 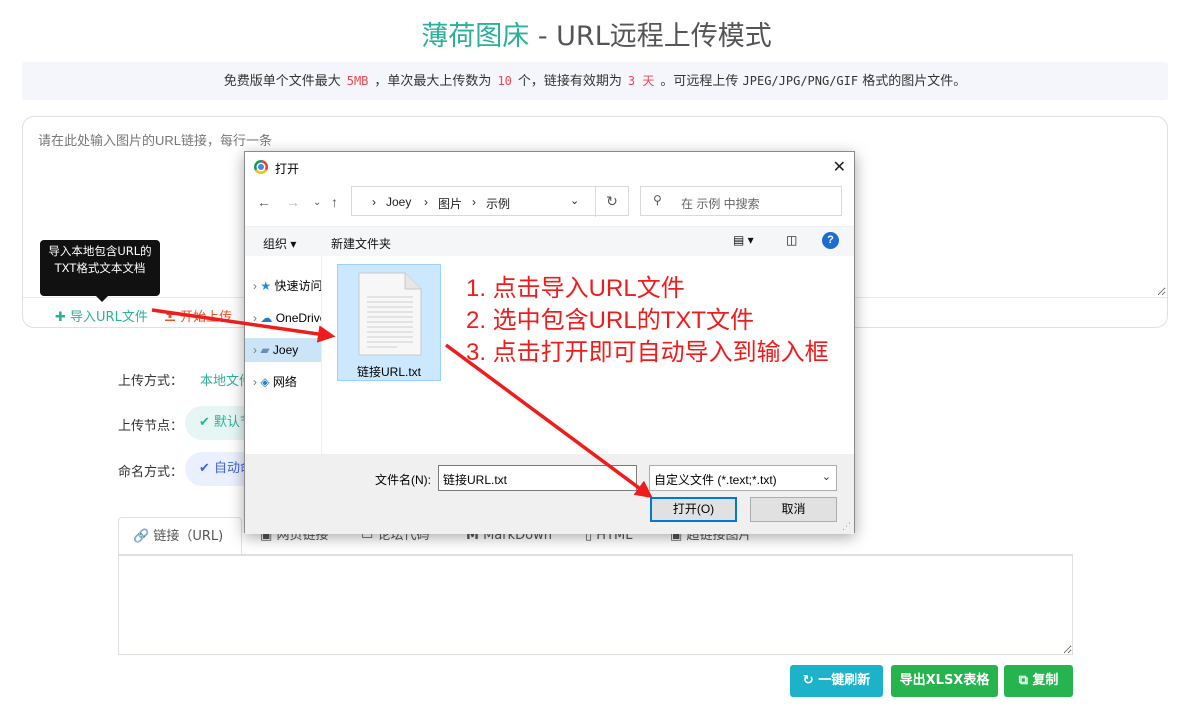 I want to click on refresh-button: ↻ 一键刷新, so click(x=836, y=681).